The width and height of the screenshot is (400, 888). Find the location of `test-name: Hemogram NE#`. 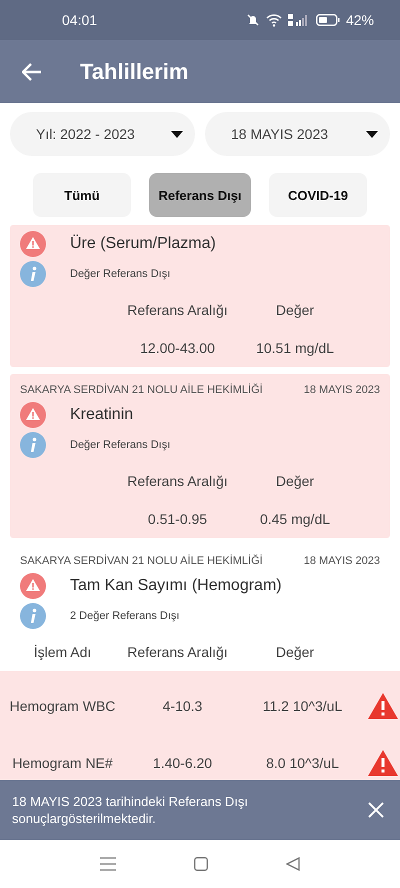

test-name: Hemogram NE# is located at coordinates (62, 762).